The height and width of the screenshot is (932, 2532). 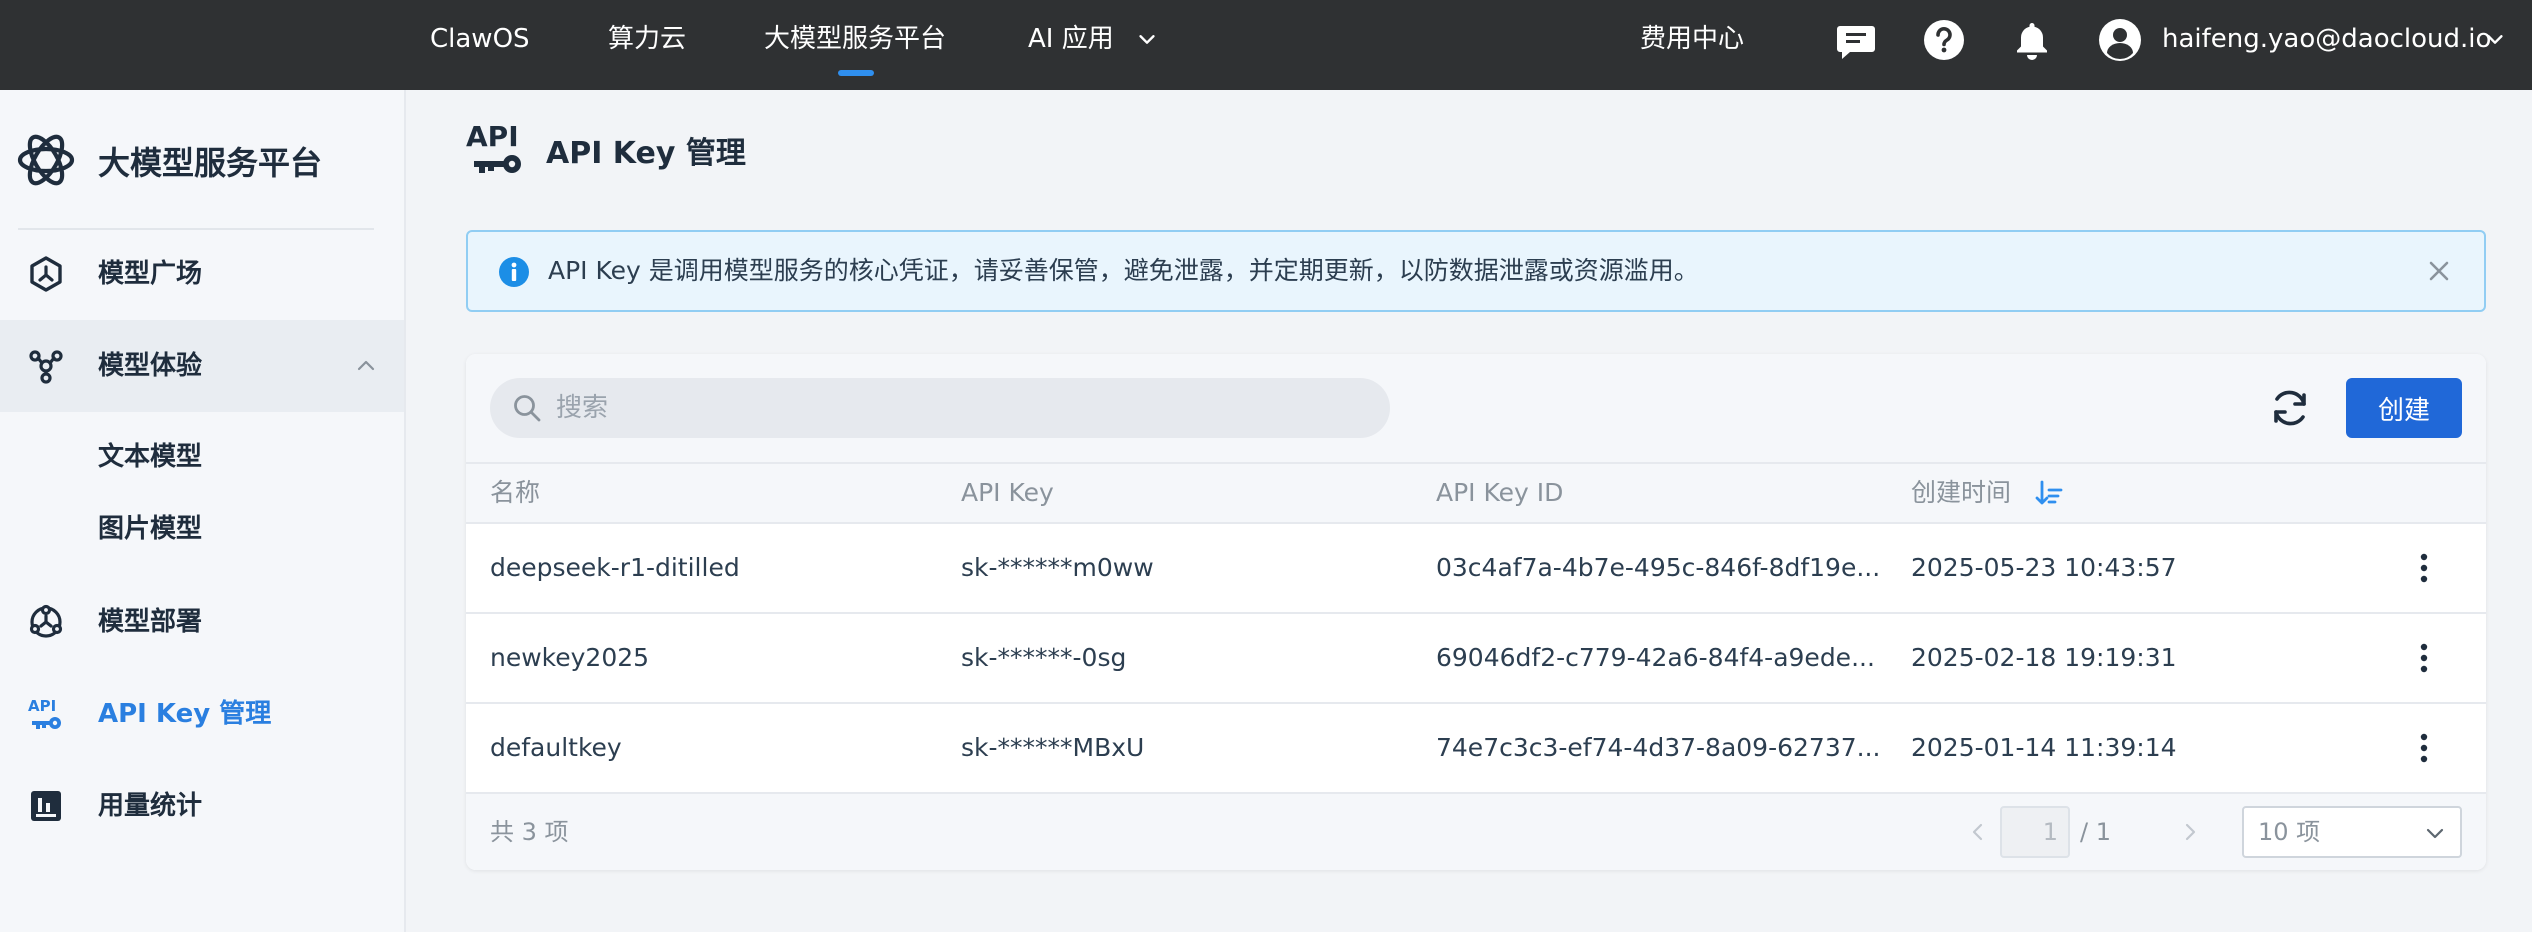 I want to click on column-header-created-time: 创建时间, so click(x=1961, y=493).